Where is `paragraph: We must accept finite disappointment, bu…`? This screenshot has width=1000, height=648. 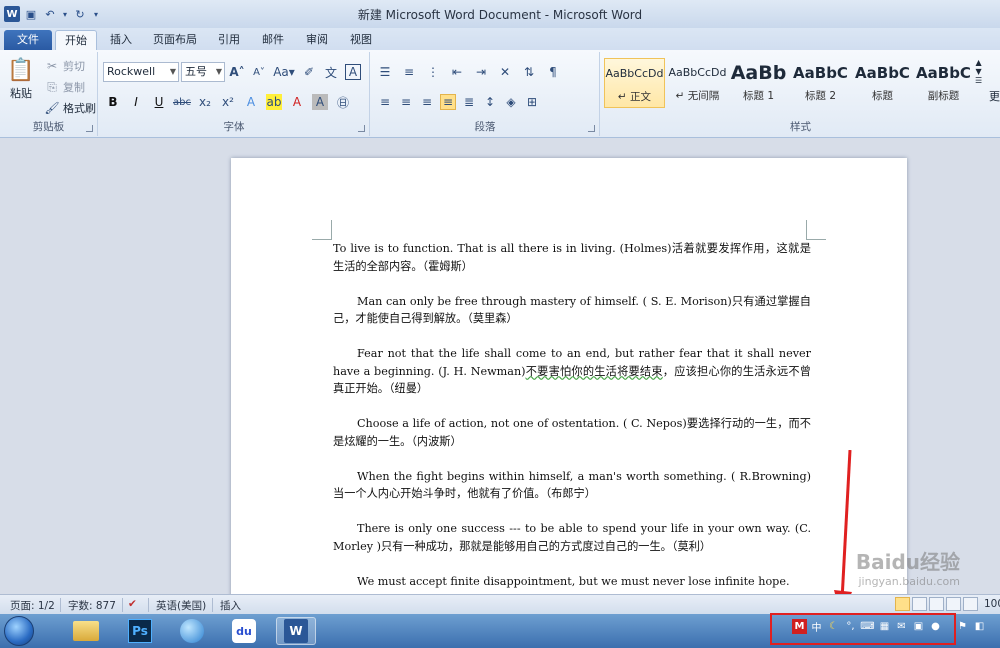
paragraph: We must accept finite disappointment, bu… is located at coordinates (572, 582).